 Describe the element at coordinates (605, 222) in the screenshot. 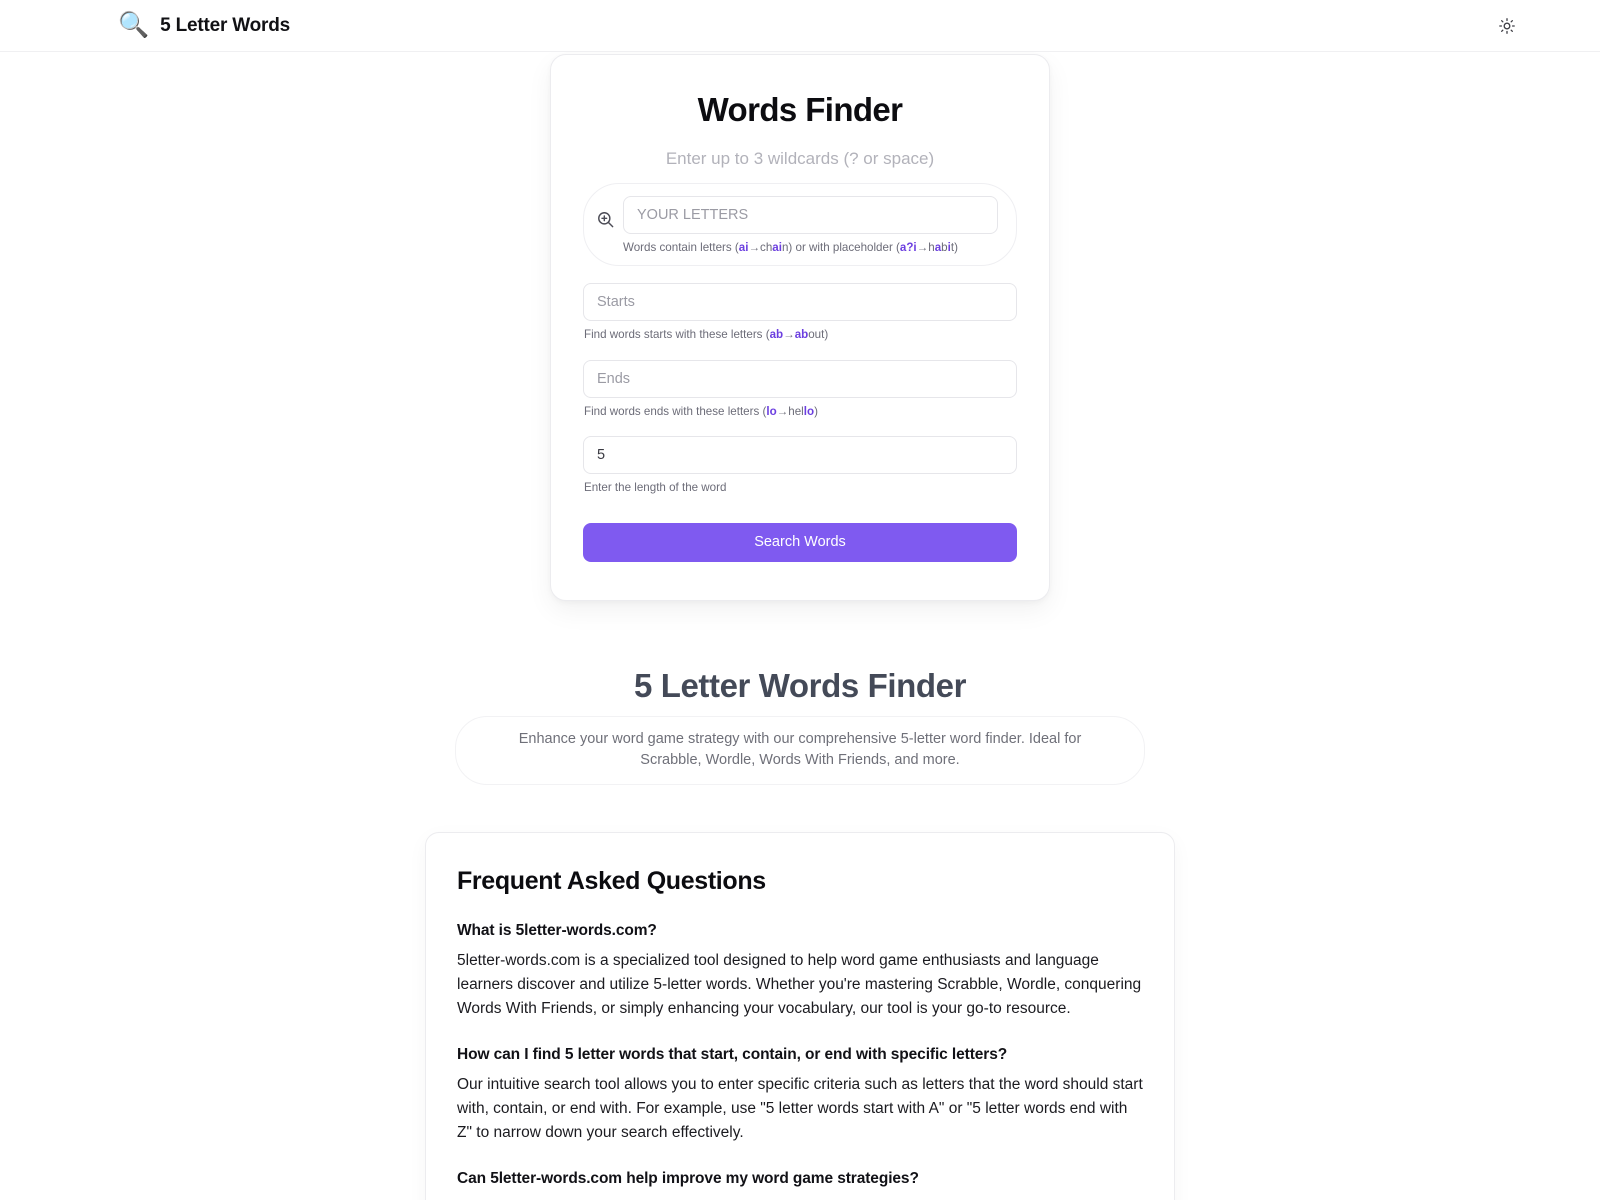

I see `zoom-in-icon` at that location.